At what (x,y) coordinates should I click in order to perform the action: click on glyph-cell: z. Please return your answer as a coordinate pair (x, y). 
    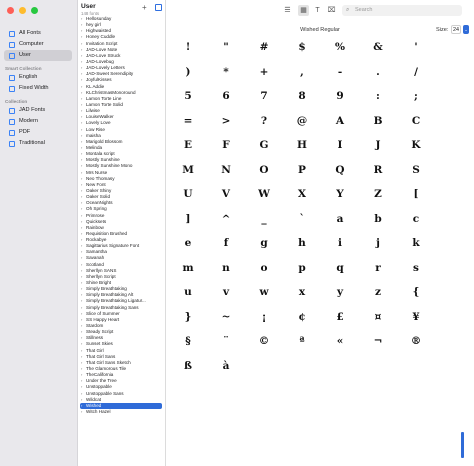
    Looking at the image, I should click on (378, 292).